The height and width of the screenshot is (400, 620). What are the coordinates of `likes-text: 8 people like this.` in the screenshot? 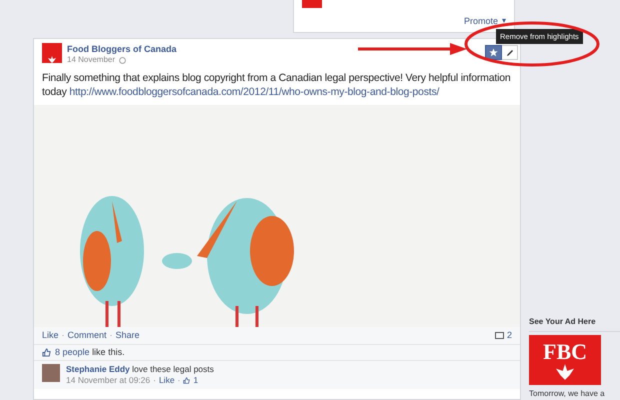 It's located at (90, 352).